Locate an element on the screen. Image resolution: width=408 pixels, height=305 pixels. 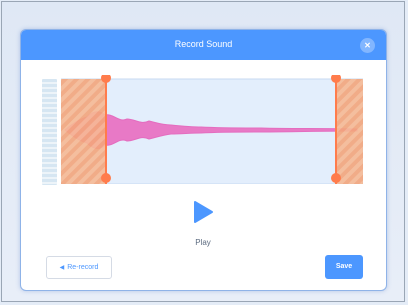
close-icon: ✕ is located at coordinates (367, 45).